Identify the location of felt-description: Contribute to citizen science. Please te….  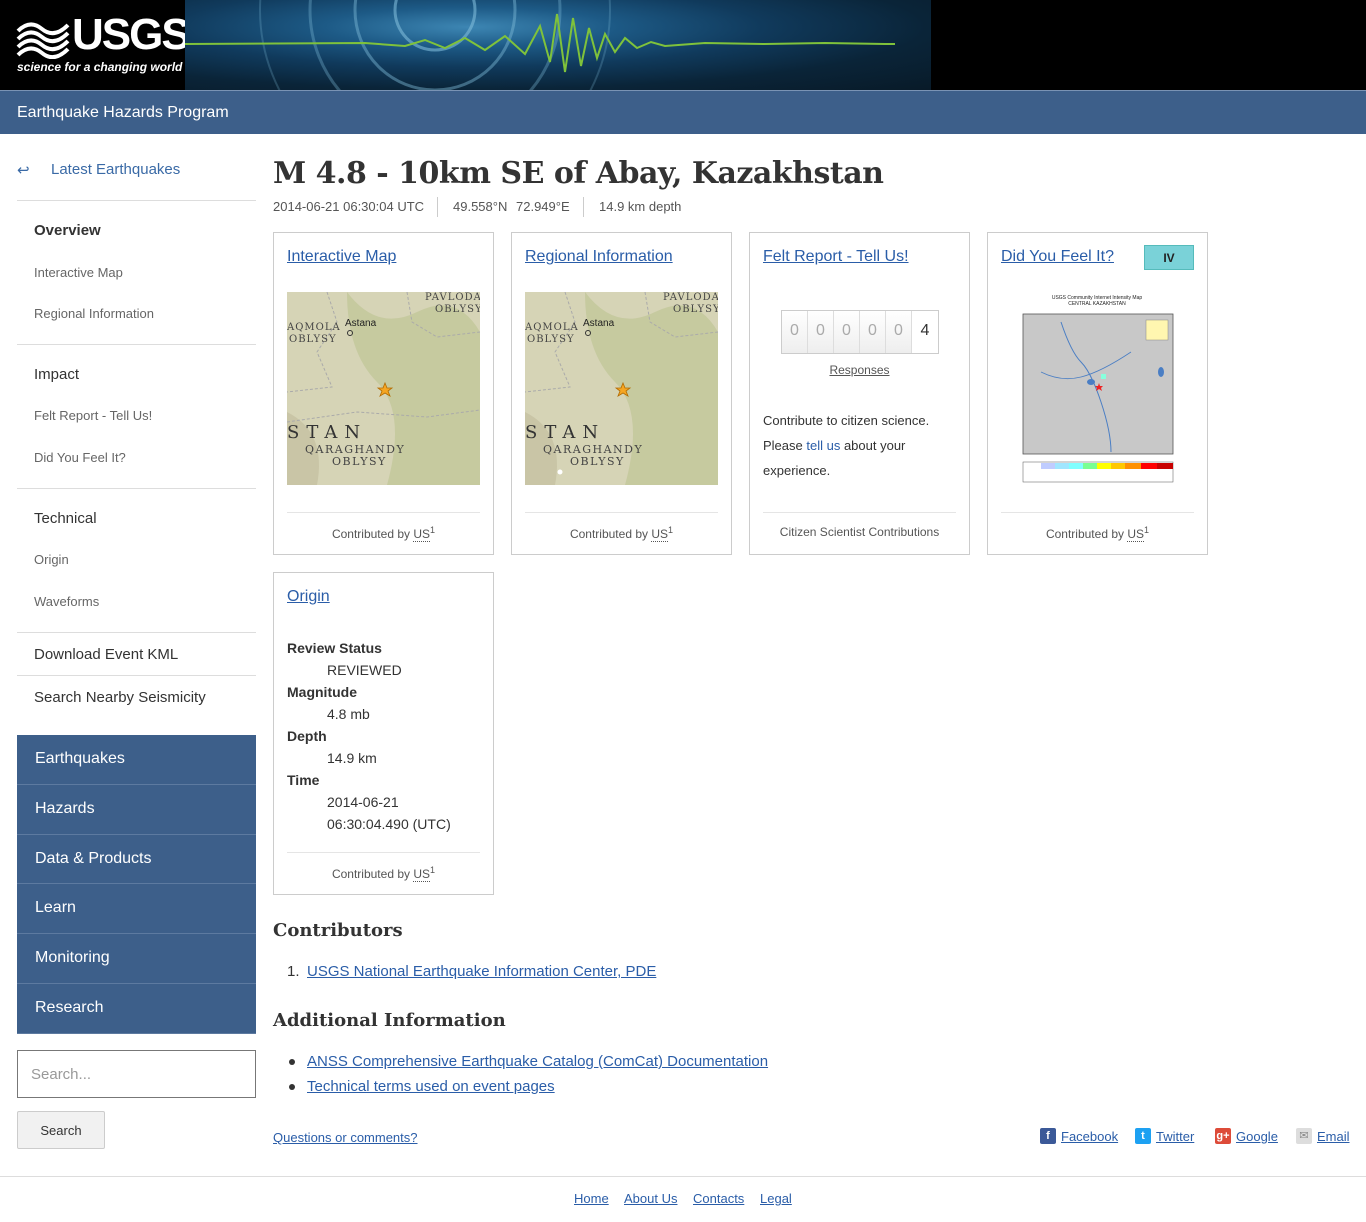
(860, 445).